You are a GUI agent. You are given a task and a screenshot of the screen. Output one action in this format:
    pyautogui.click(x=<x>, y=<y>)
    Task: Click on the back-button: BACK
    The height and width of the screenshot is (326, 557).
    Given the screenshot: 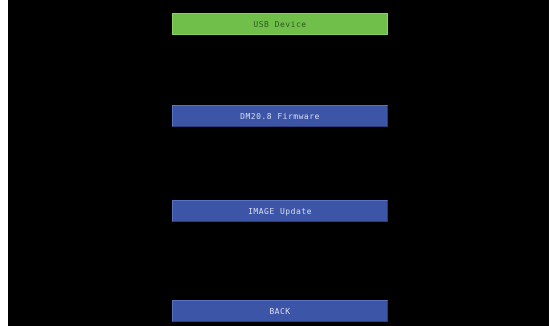 What is the action you would take?
    pyautogui.click(x=280, y=311)
    